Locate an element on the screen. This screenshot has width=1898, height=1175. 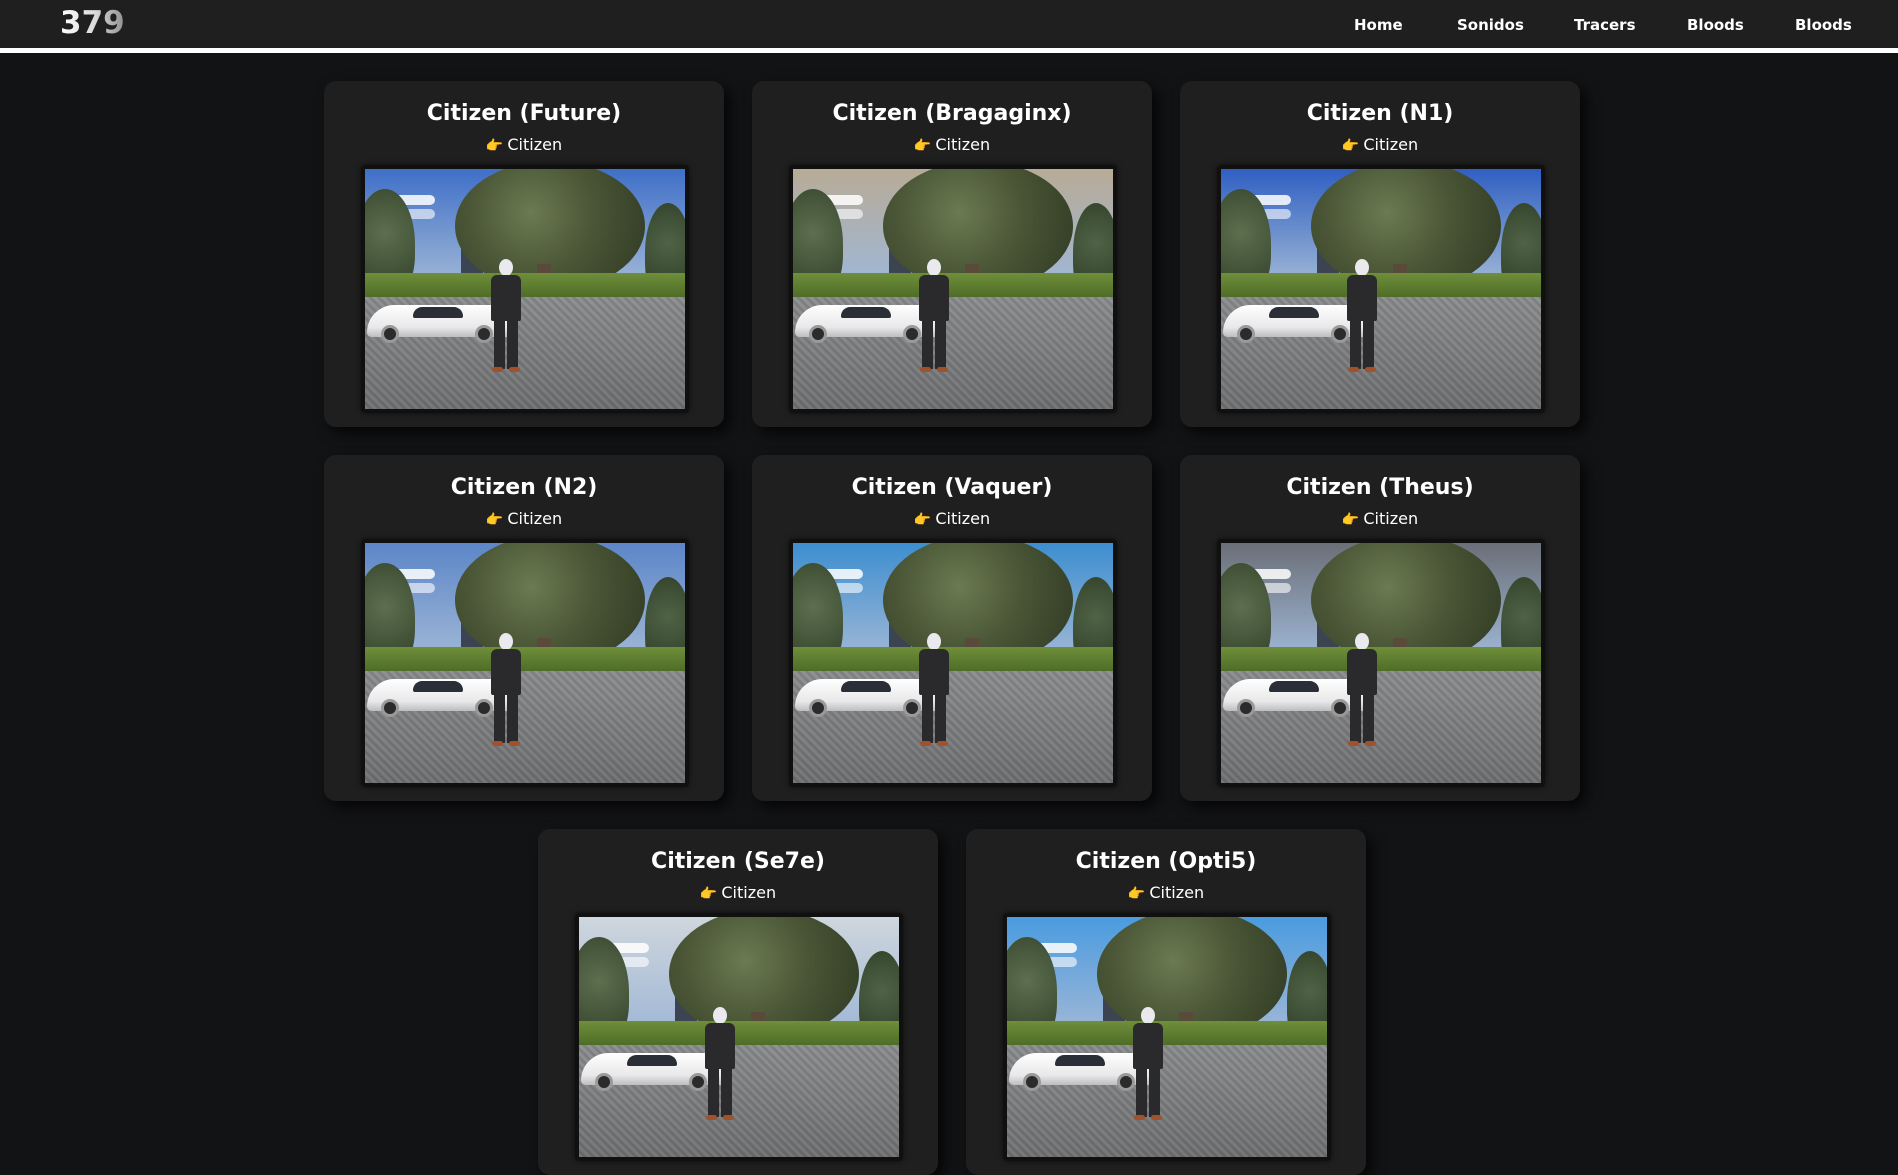
citizen-card: Citizen (Theus) 👉 Citizen is located at coordinates (1380, 628).